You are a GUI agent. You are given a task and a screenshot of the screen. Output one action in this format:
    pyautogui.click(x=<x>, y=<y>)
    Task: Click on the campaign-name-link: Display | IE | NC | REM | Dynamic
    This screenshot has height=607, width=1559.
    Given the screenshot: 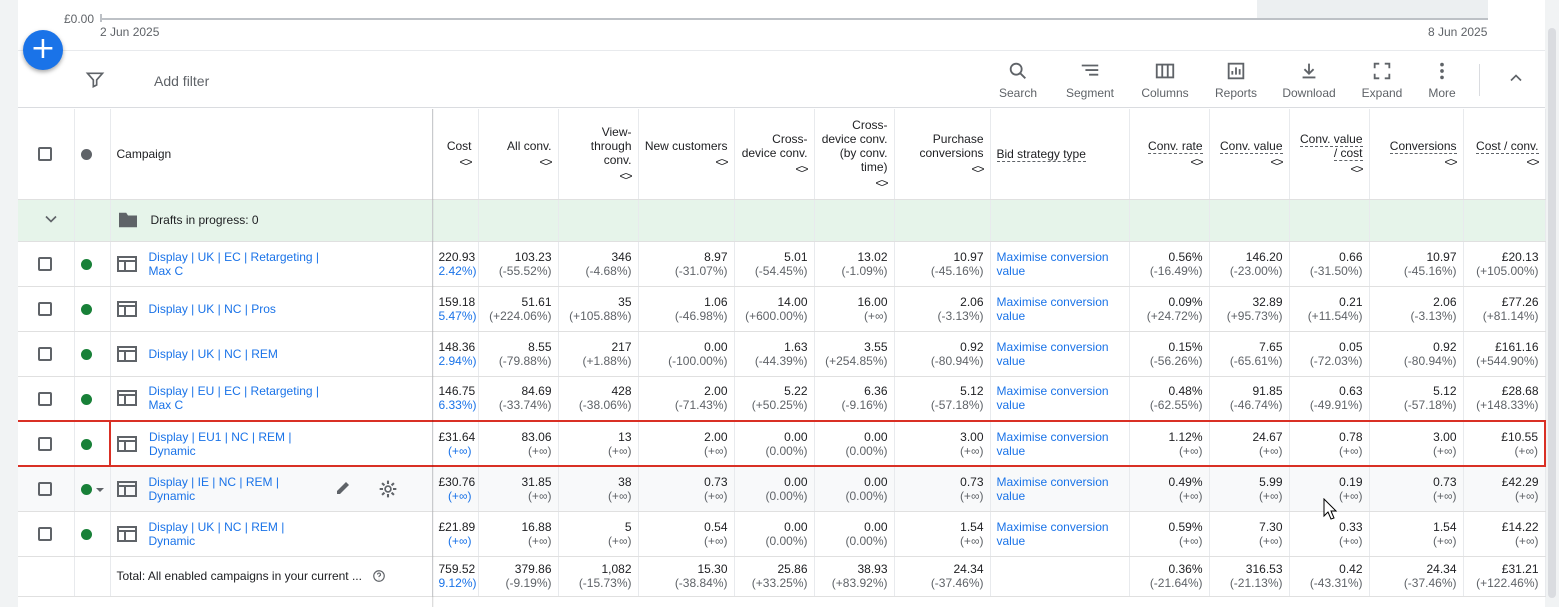 What is the action you would take?
    pyautogui.click(x=235, y=489)
    